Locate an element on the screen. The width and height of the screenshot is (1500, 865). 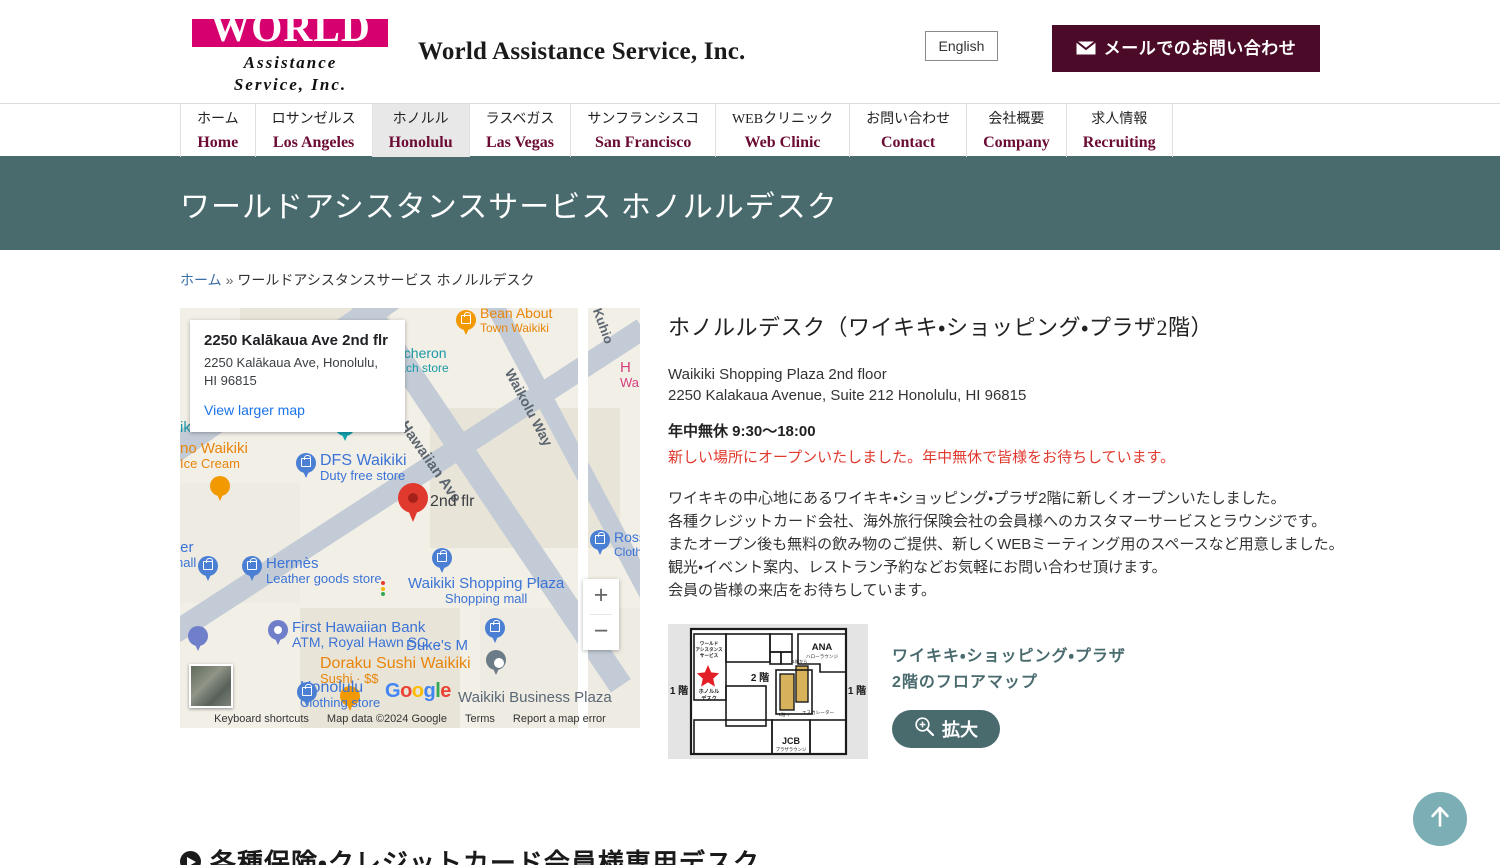
poi-parking is located at coordinates (201, 643).